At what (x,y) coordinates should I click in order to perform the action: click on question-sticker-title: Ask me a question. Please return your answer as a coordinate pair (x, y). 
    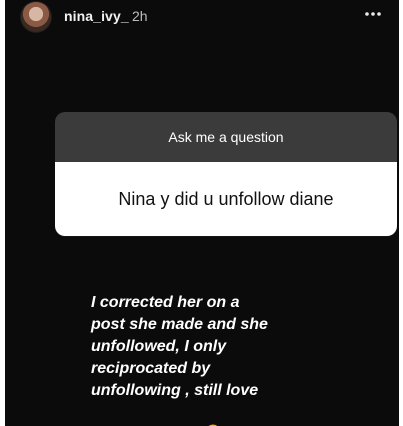
    Looking at the image, I should click on (226, 137).